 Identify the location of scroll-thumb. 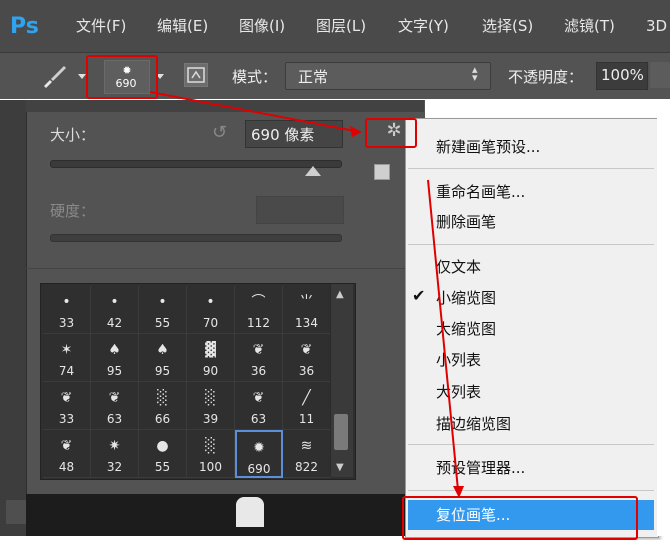
(341, 432).